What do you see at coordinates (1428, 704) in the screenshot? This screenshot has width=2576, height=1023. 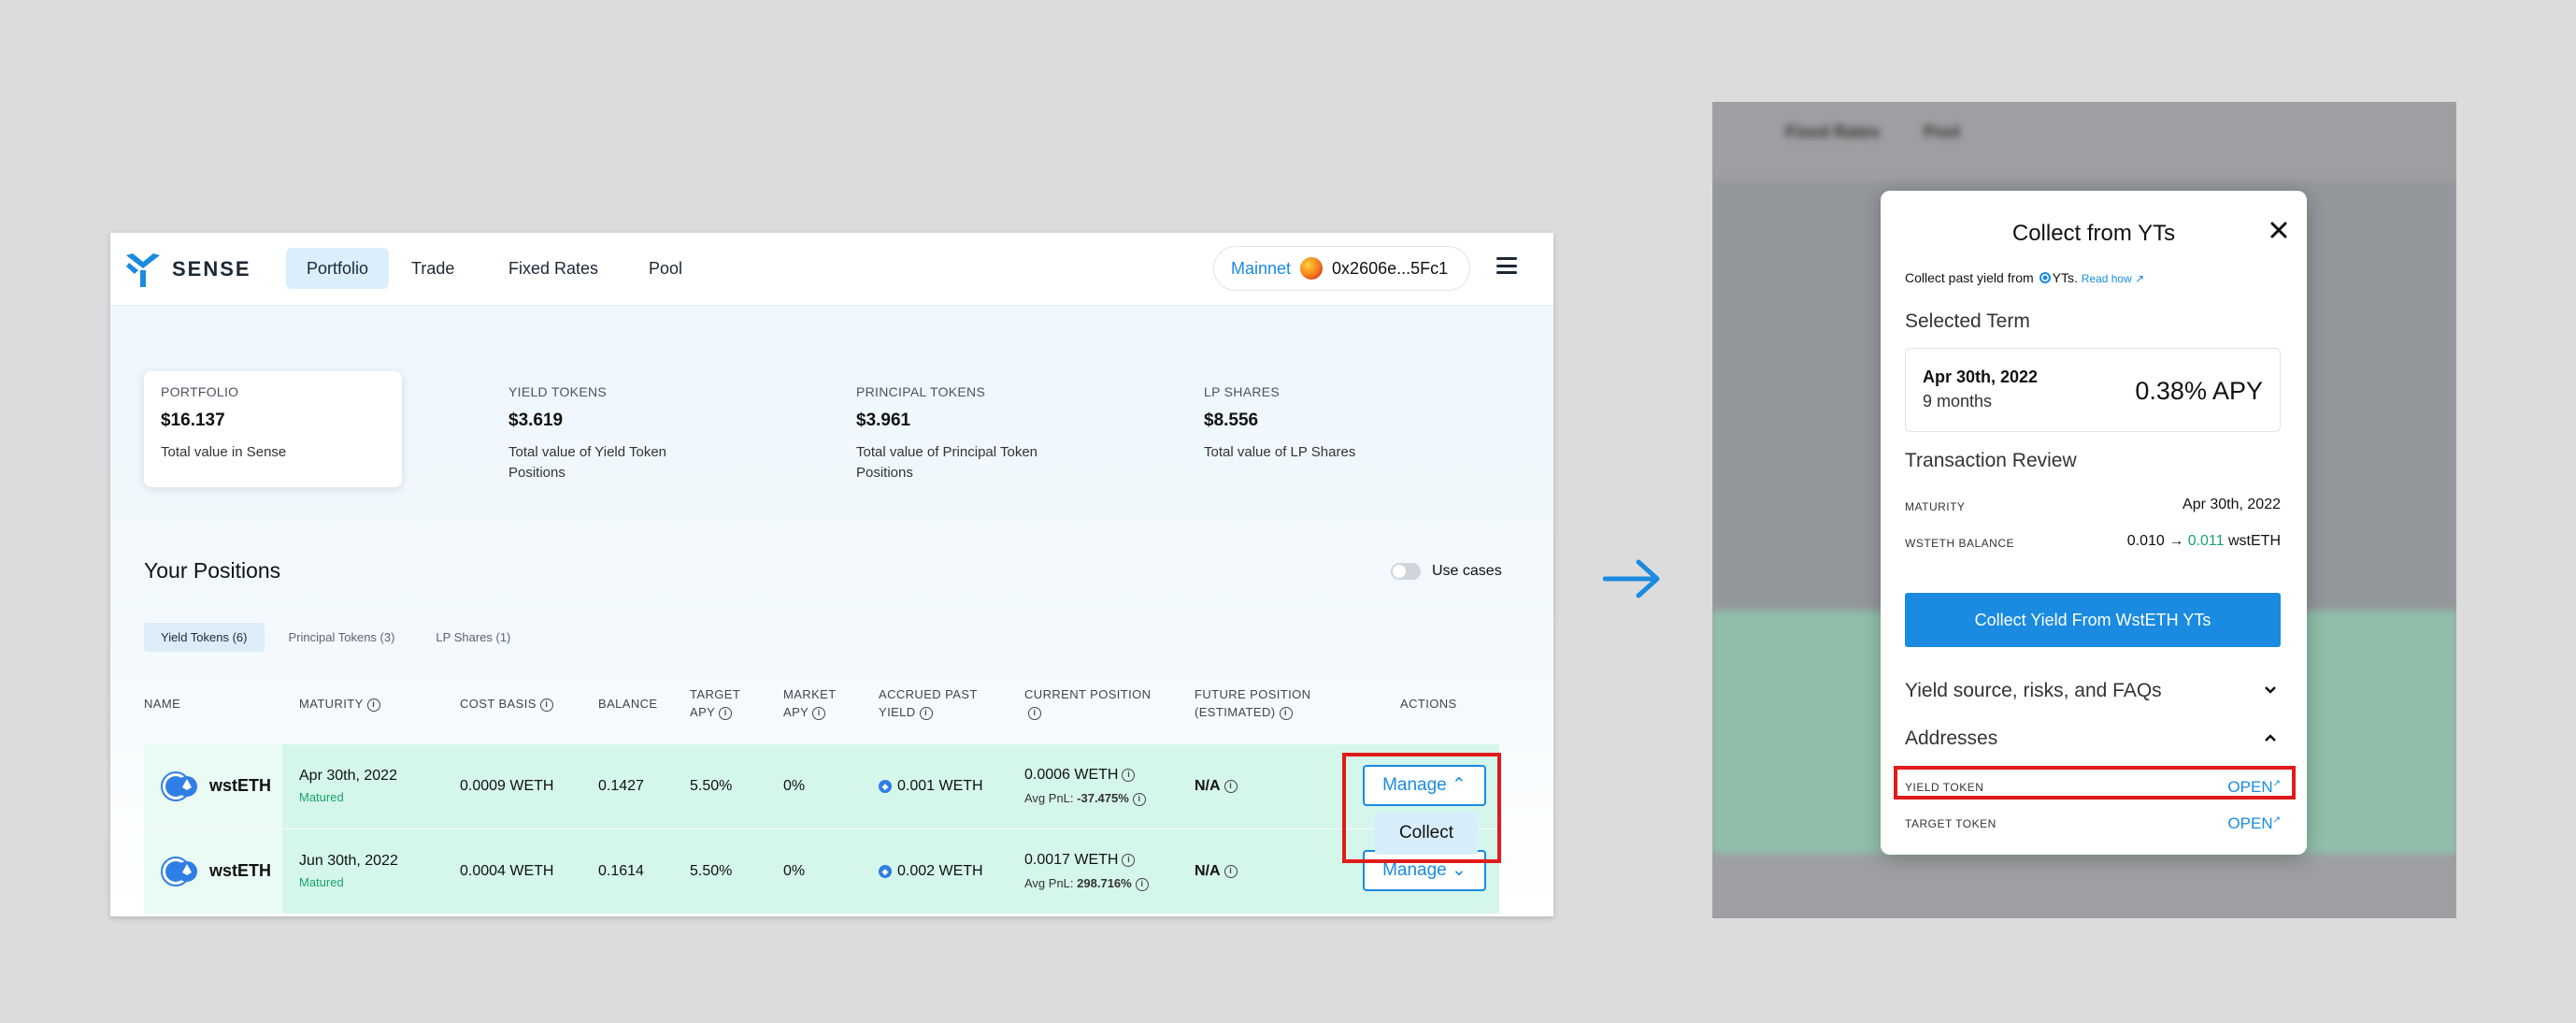 I see `col-actions: ACTIONS` at bounding box center [1428, 704].